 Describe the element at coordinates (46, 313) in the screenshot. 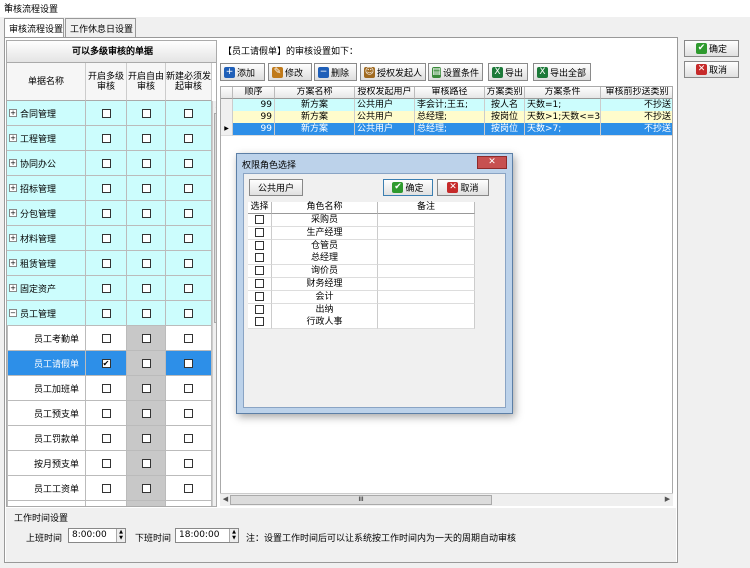

I see `document-name-cell: − 员工管理` at that location.